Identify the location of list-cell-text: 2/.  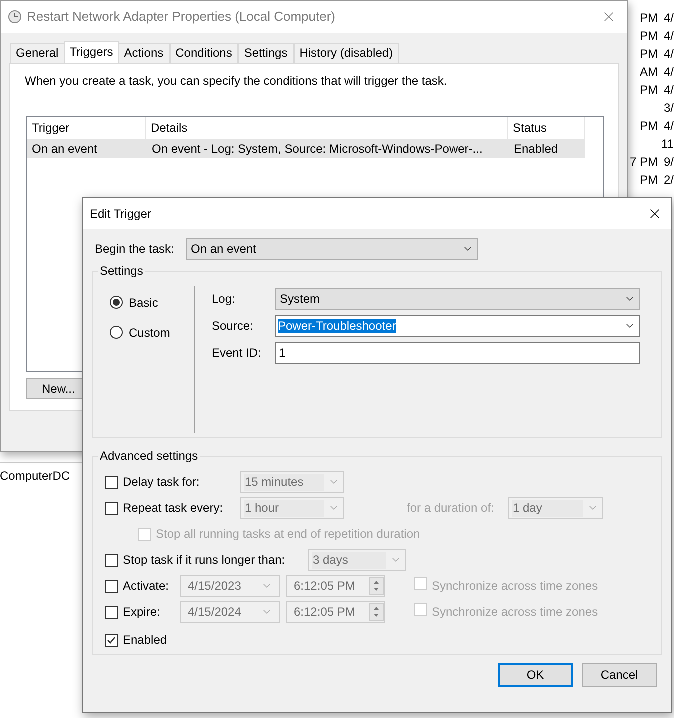
(669, 180).